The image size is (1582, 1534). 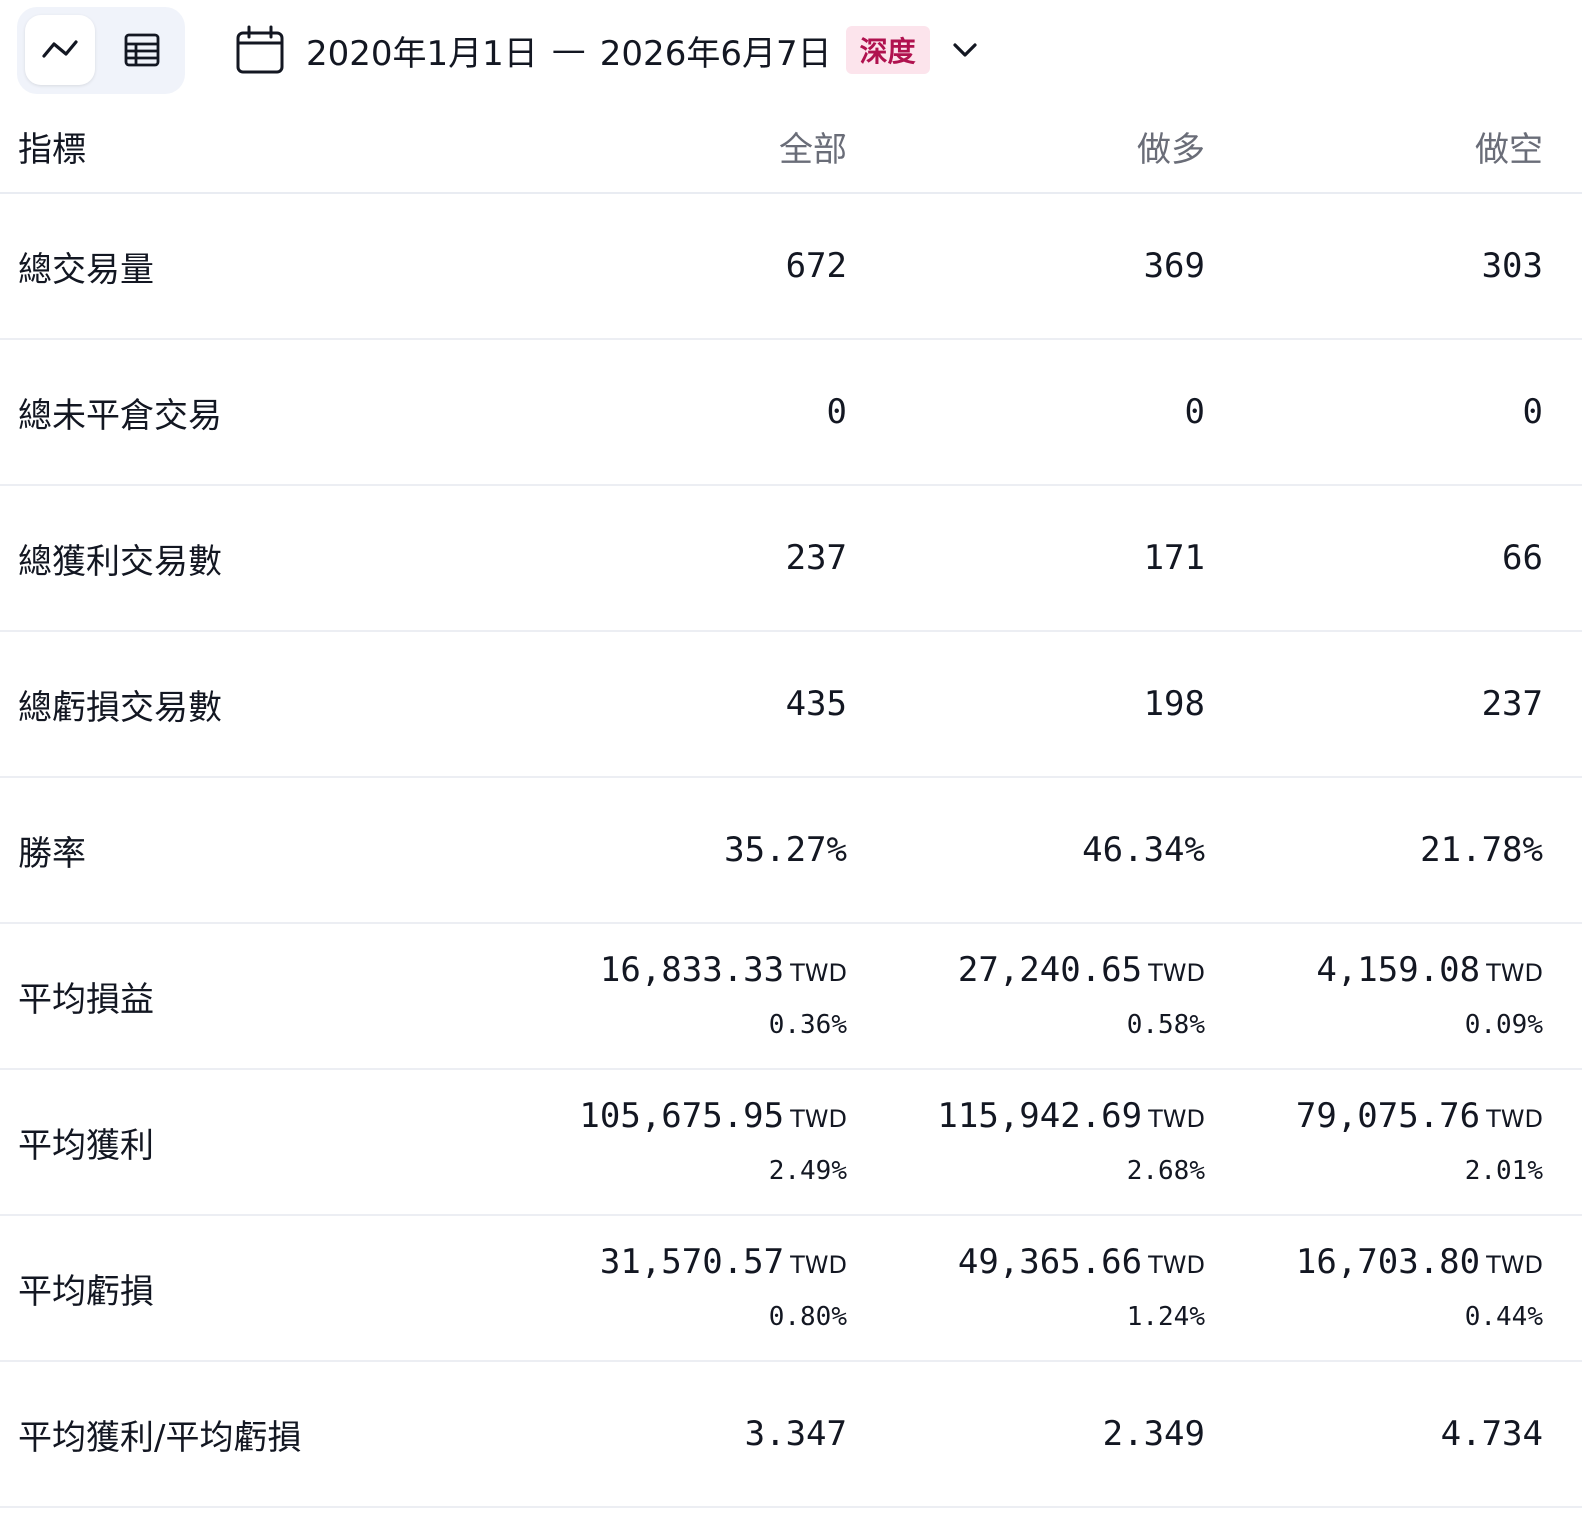 What do you see at coordinates (120, 707) in the screenshot?
I see `metric-name: 總虧損交易數` at bounding box center [120, 707].